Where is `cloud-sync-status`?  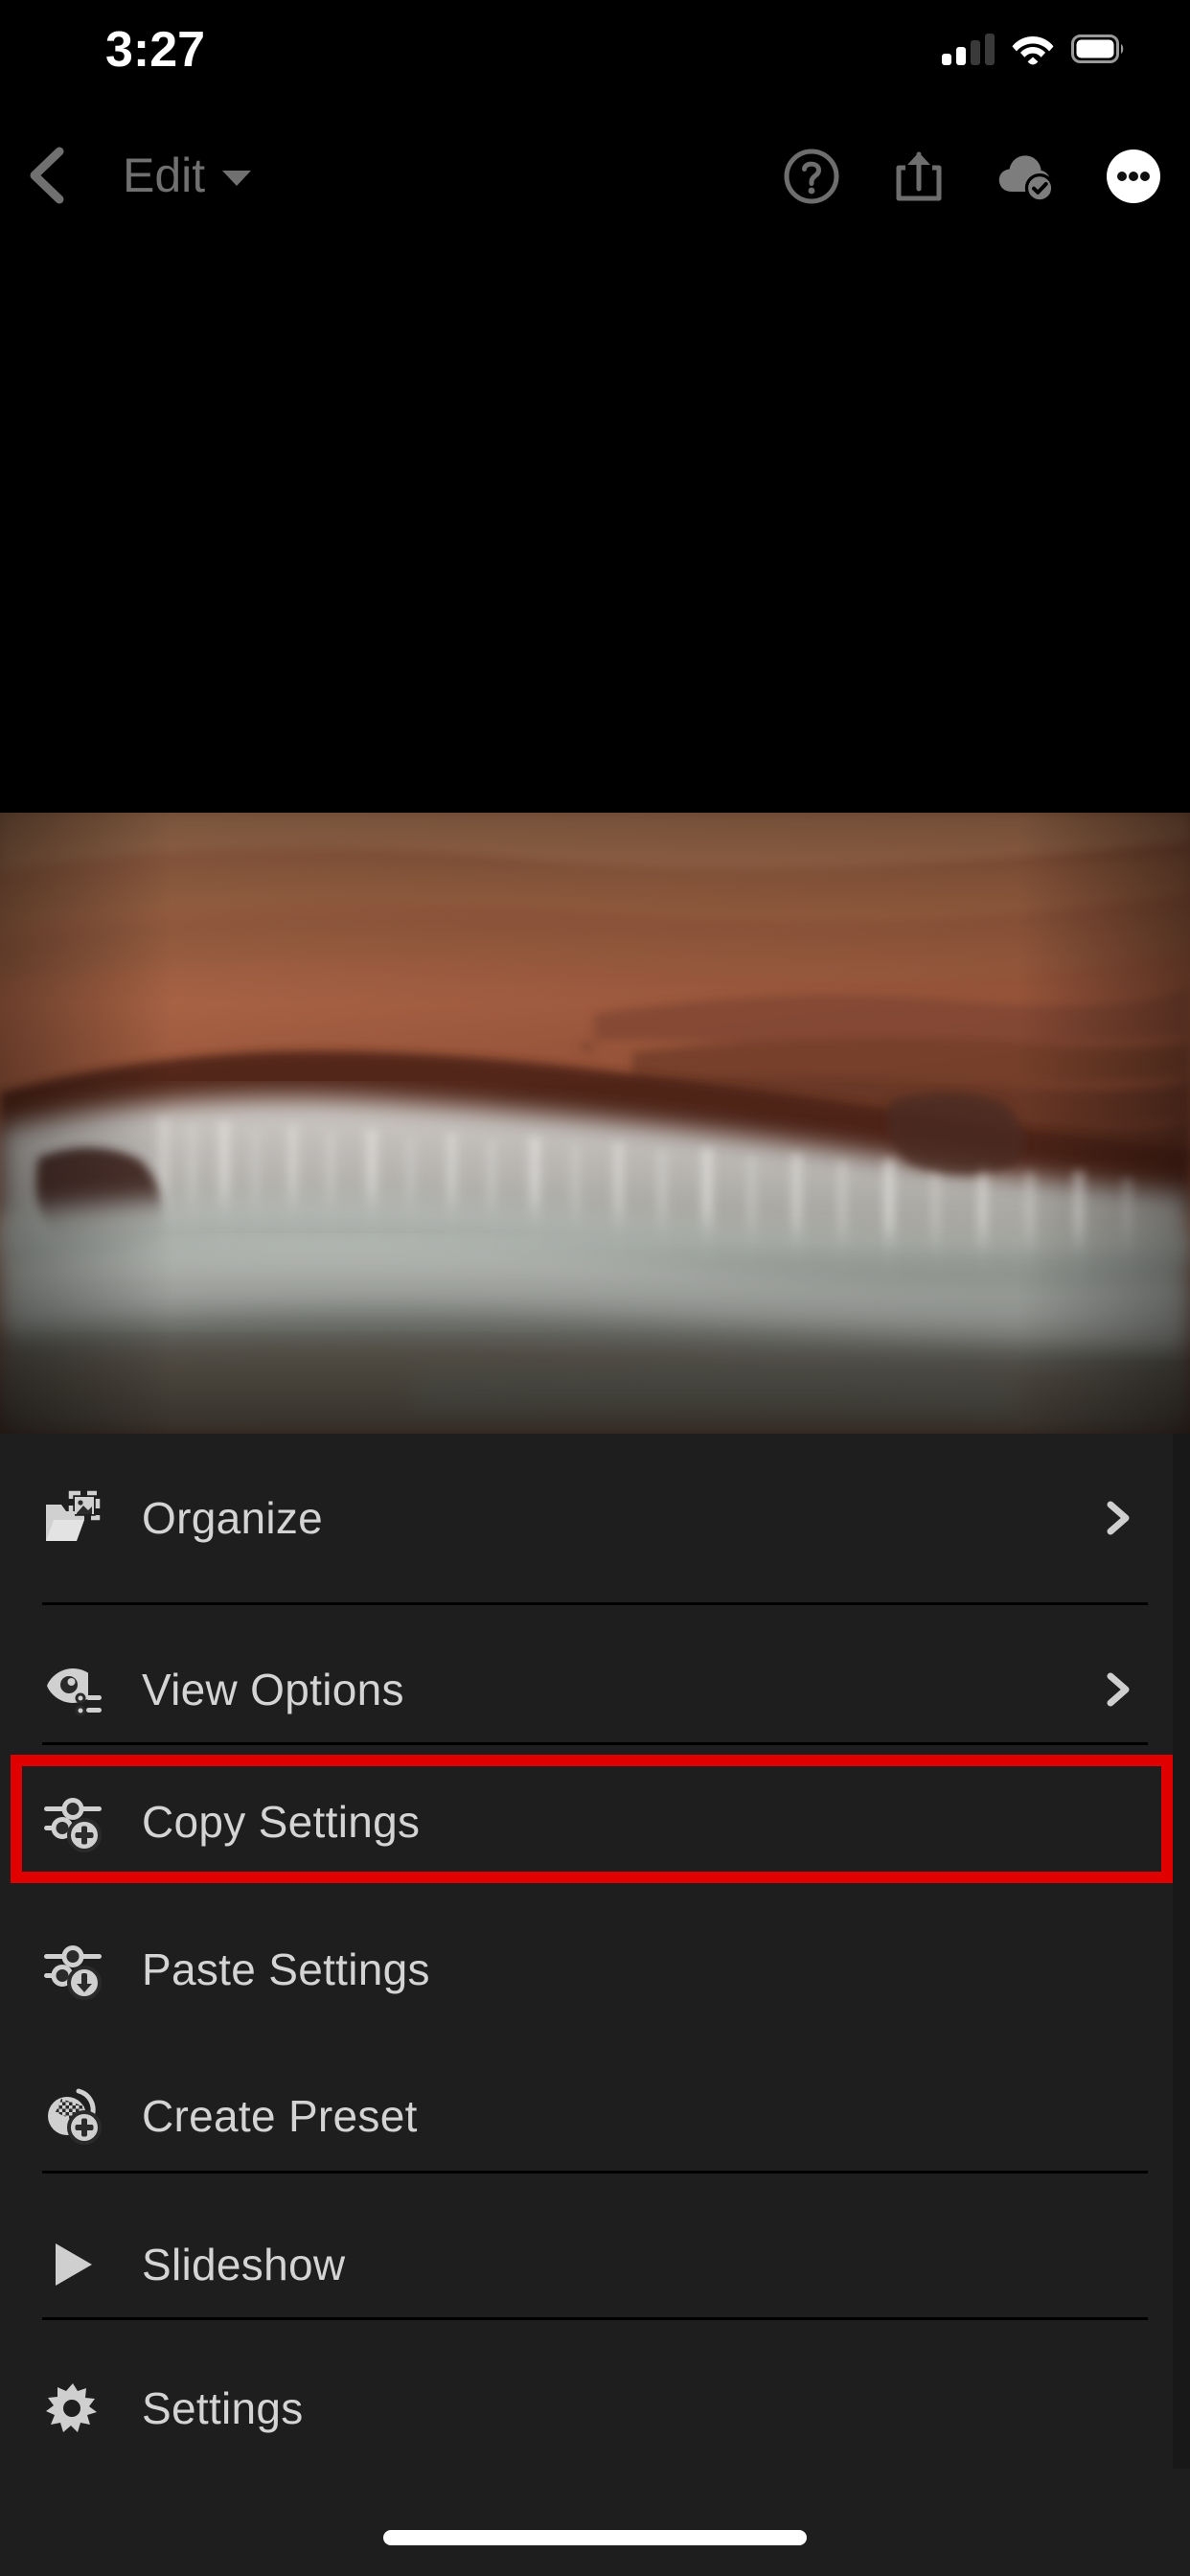
cloud-sync-status is located at coordinates (1026, 176).